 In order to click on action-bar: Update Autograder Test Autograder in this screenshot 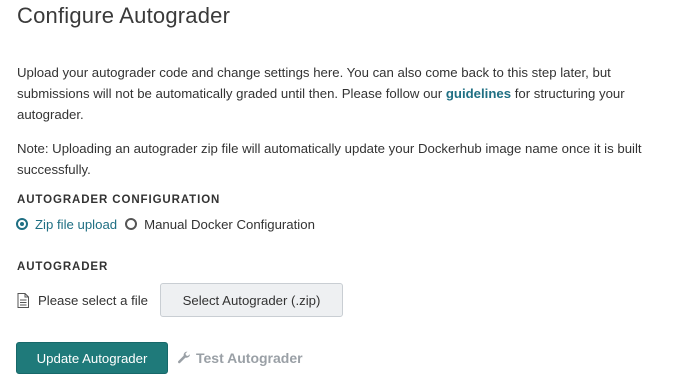, I will do `click(159, 358)`.